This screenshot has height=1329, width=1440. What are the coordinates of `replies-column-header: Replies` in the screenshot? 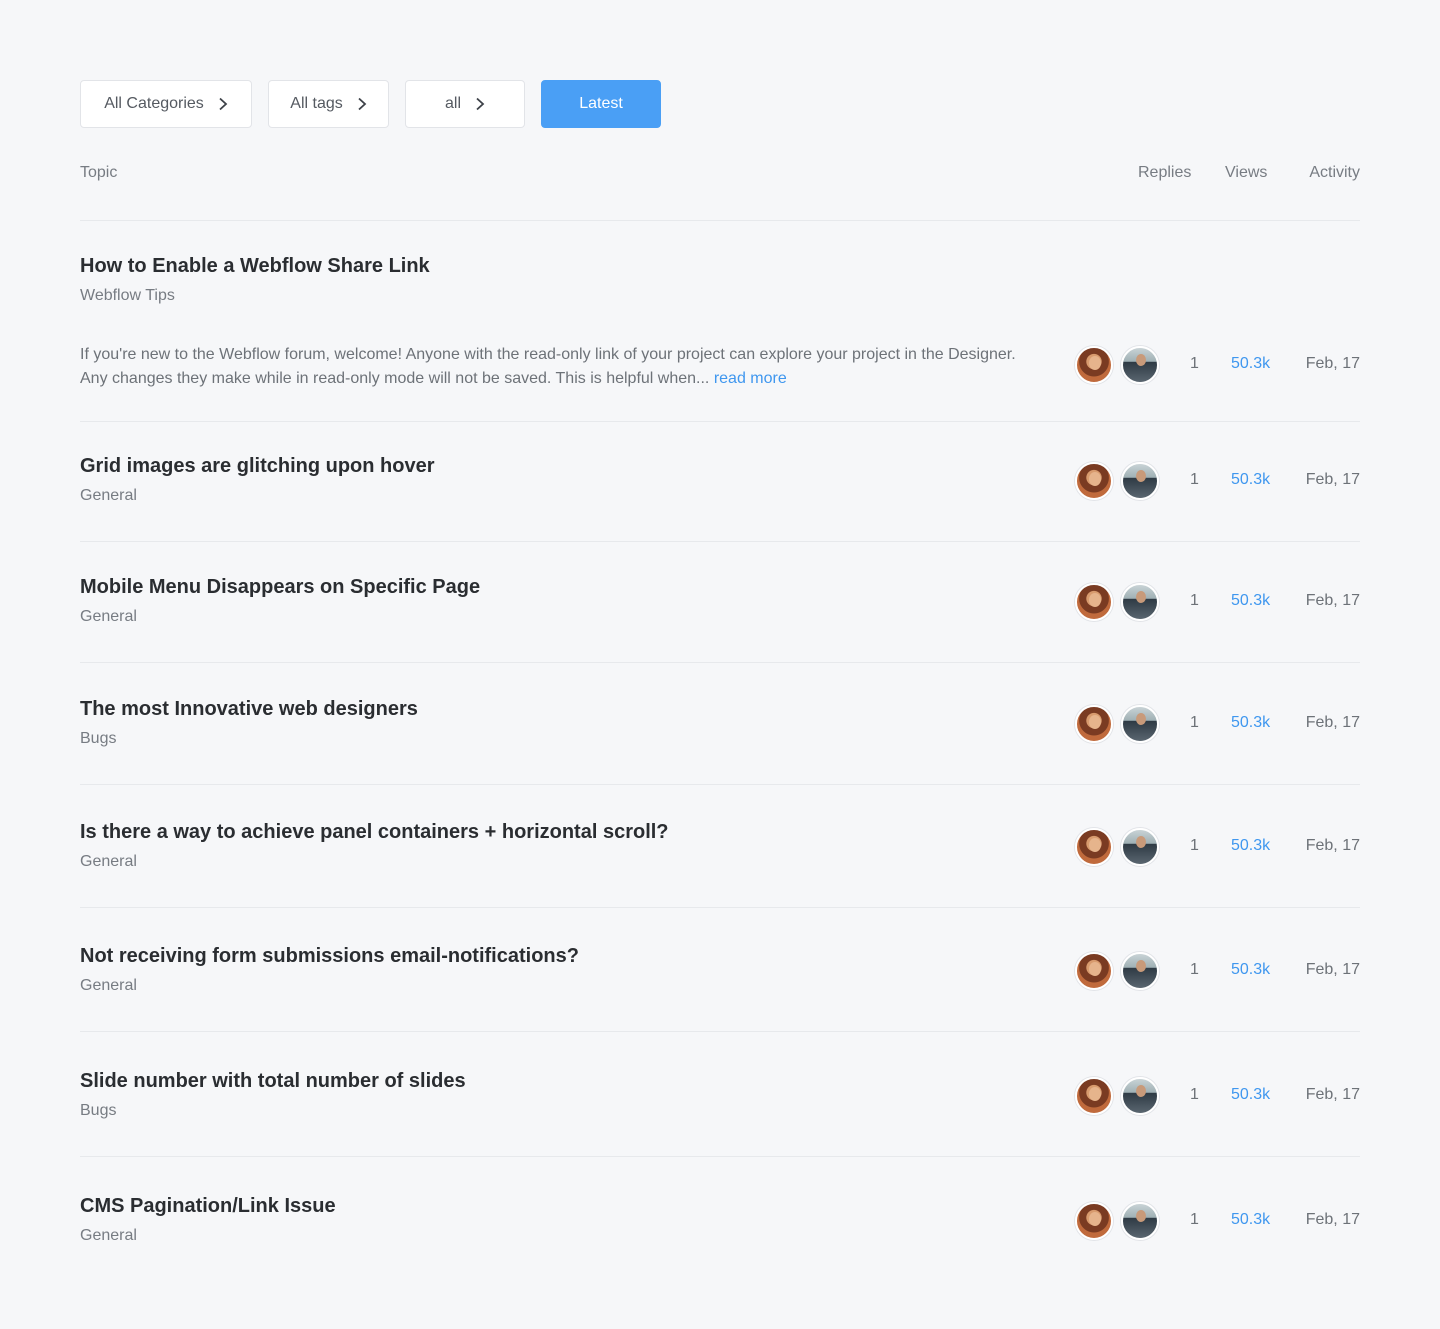 It's located at (1165, 172).